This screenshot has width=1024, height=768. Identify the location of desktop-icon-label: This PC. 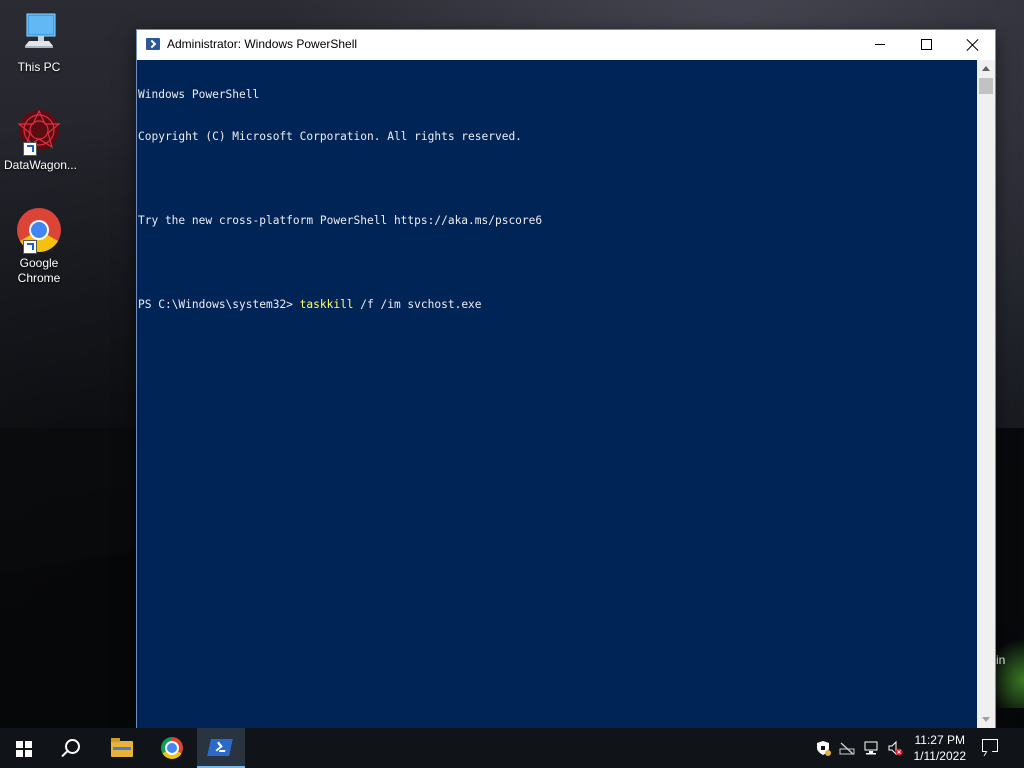
(39, 67).